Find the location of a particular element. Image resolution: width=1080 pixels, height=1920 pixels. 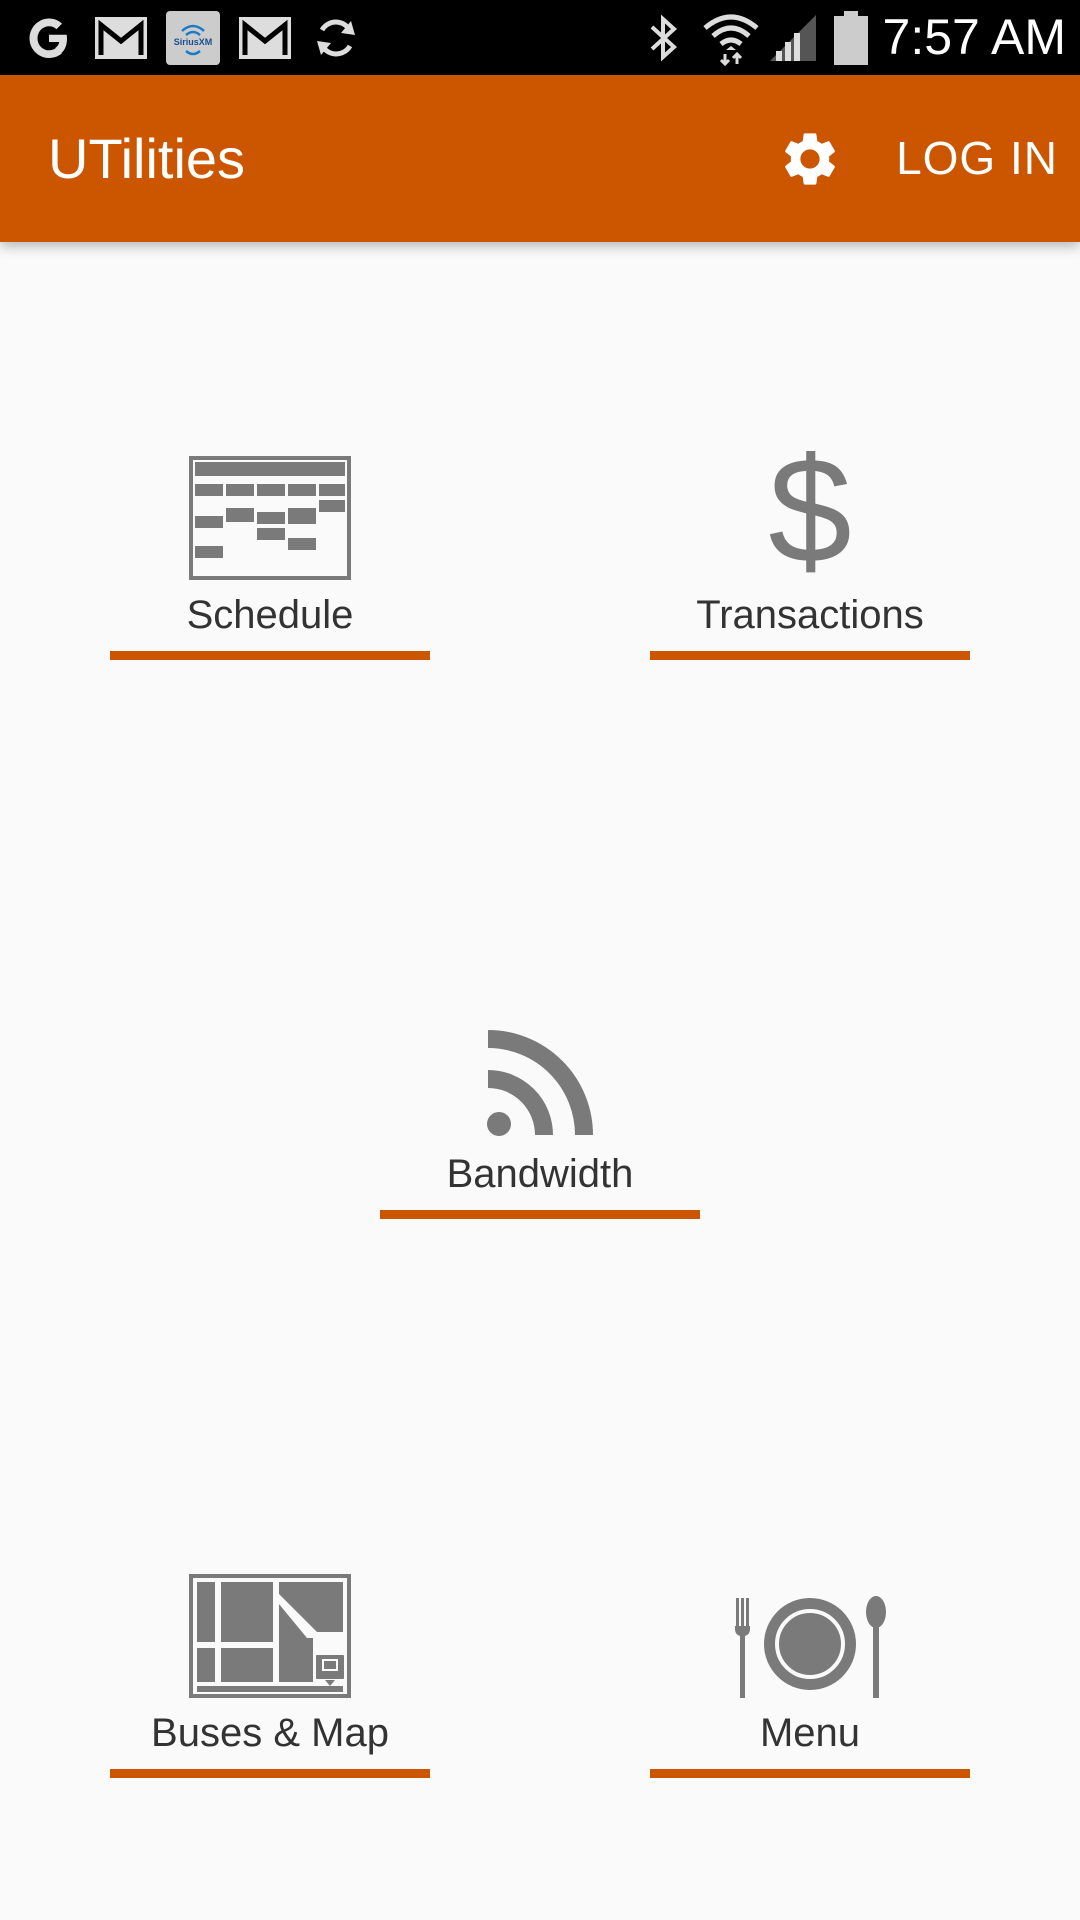

settings-button is located at coordinates (810, 159).